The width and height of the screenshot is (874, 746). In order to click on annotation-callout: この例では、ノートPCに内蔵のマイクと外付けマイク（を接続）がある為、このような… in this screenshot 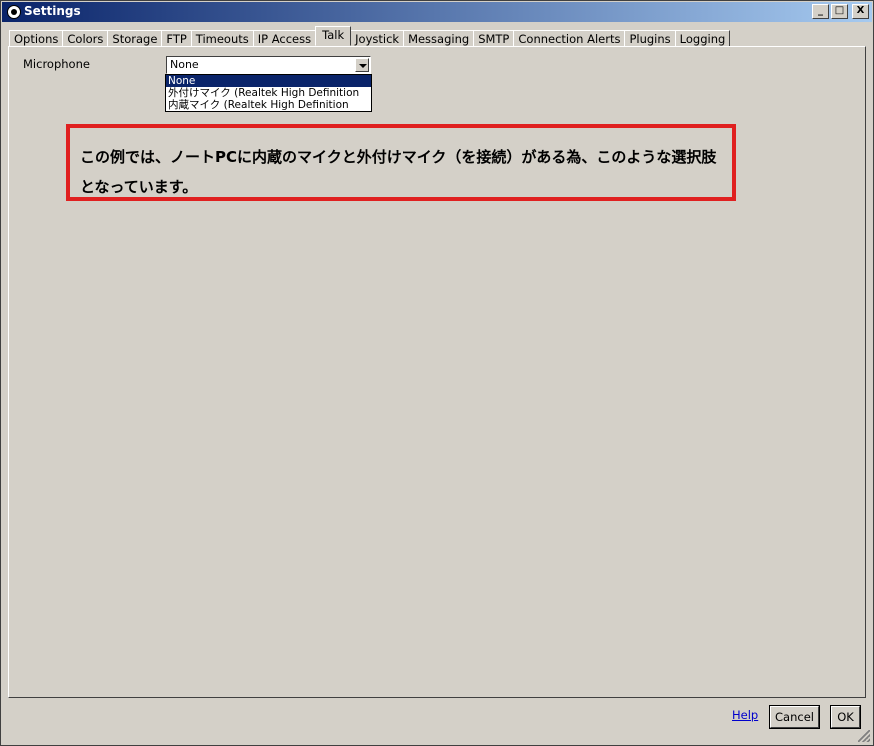, I will do `click(401, 162)`.